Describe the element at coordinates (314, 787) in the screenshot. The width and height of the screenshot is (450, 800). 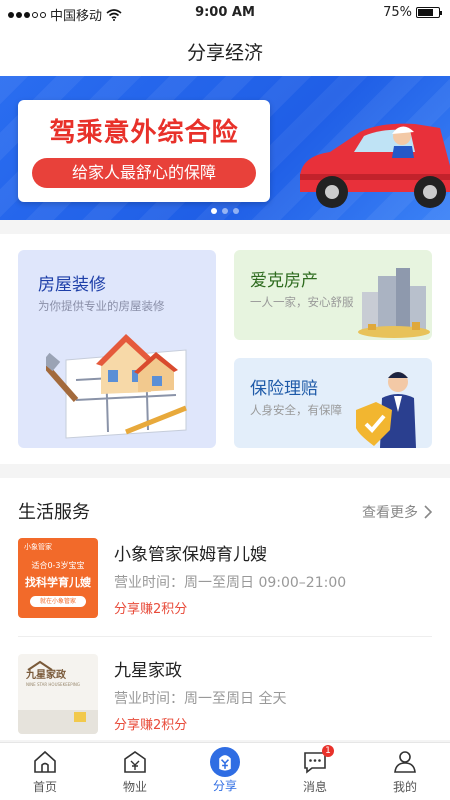
I see `tab-label: 消息` at that location.